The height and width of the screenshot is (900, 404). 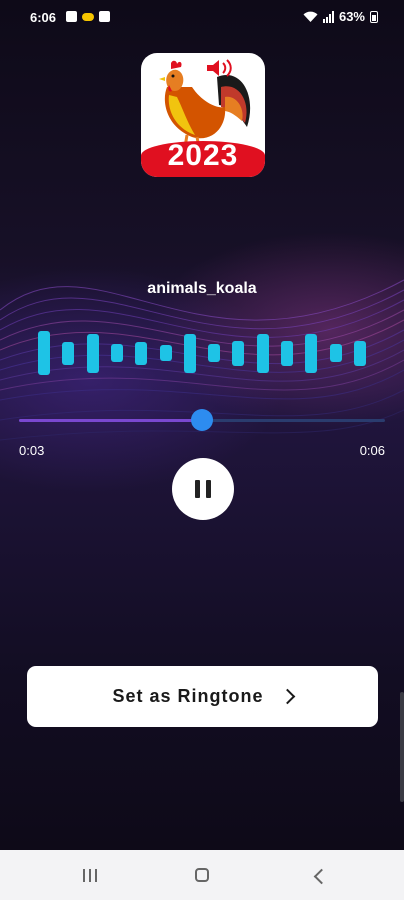 What do you see at coordinates (110, 420) in the screenshot?
I see `seek-progress` at bounding box center [110, 420].